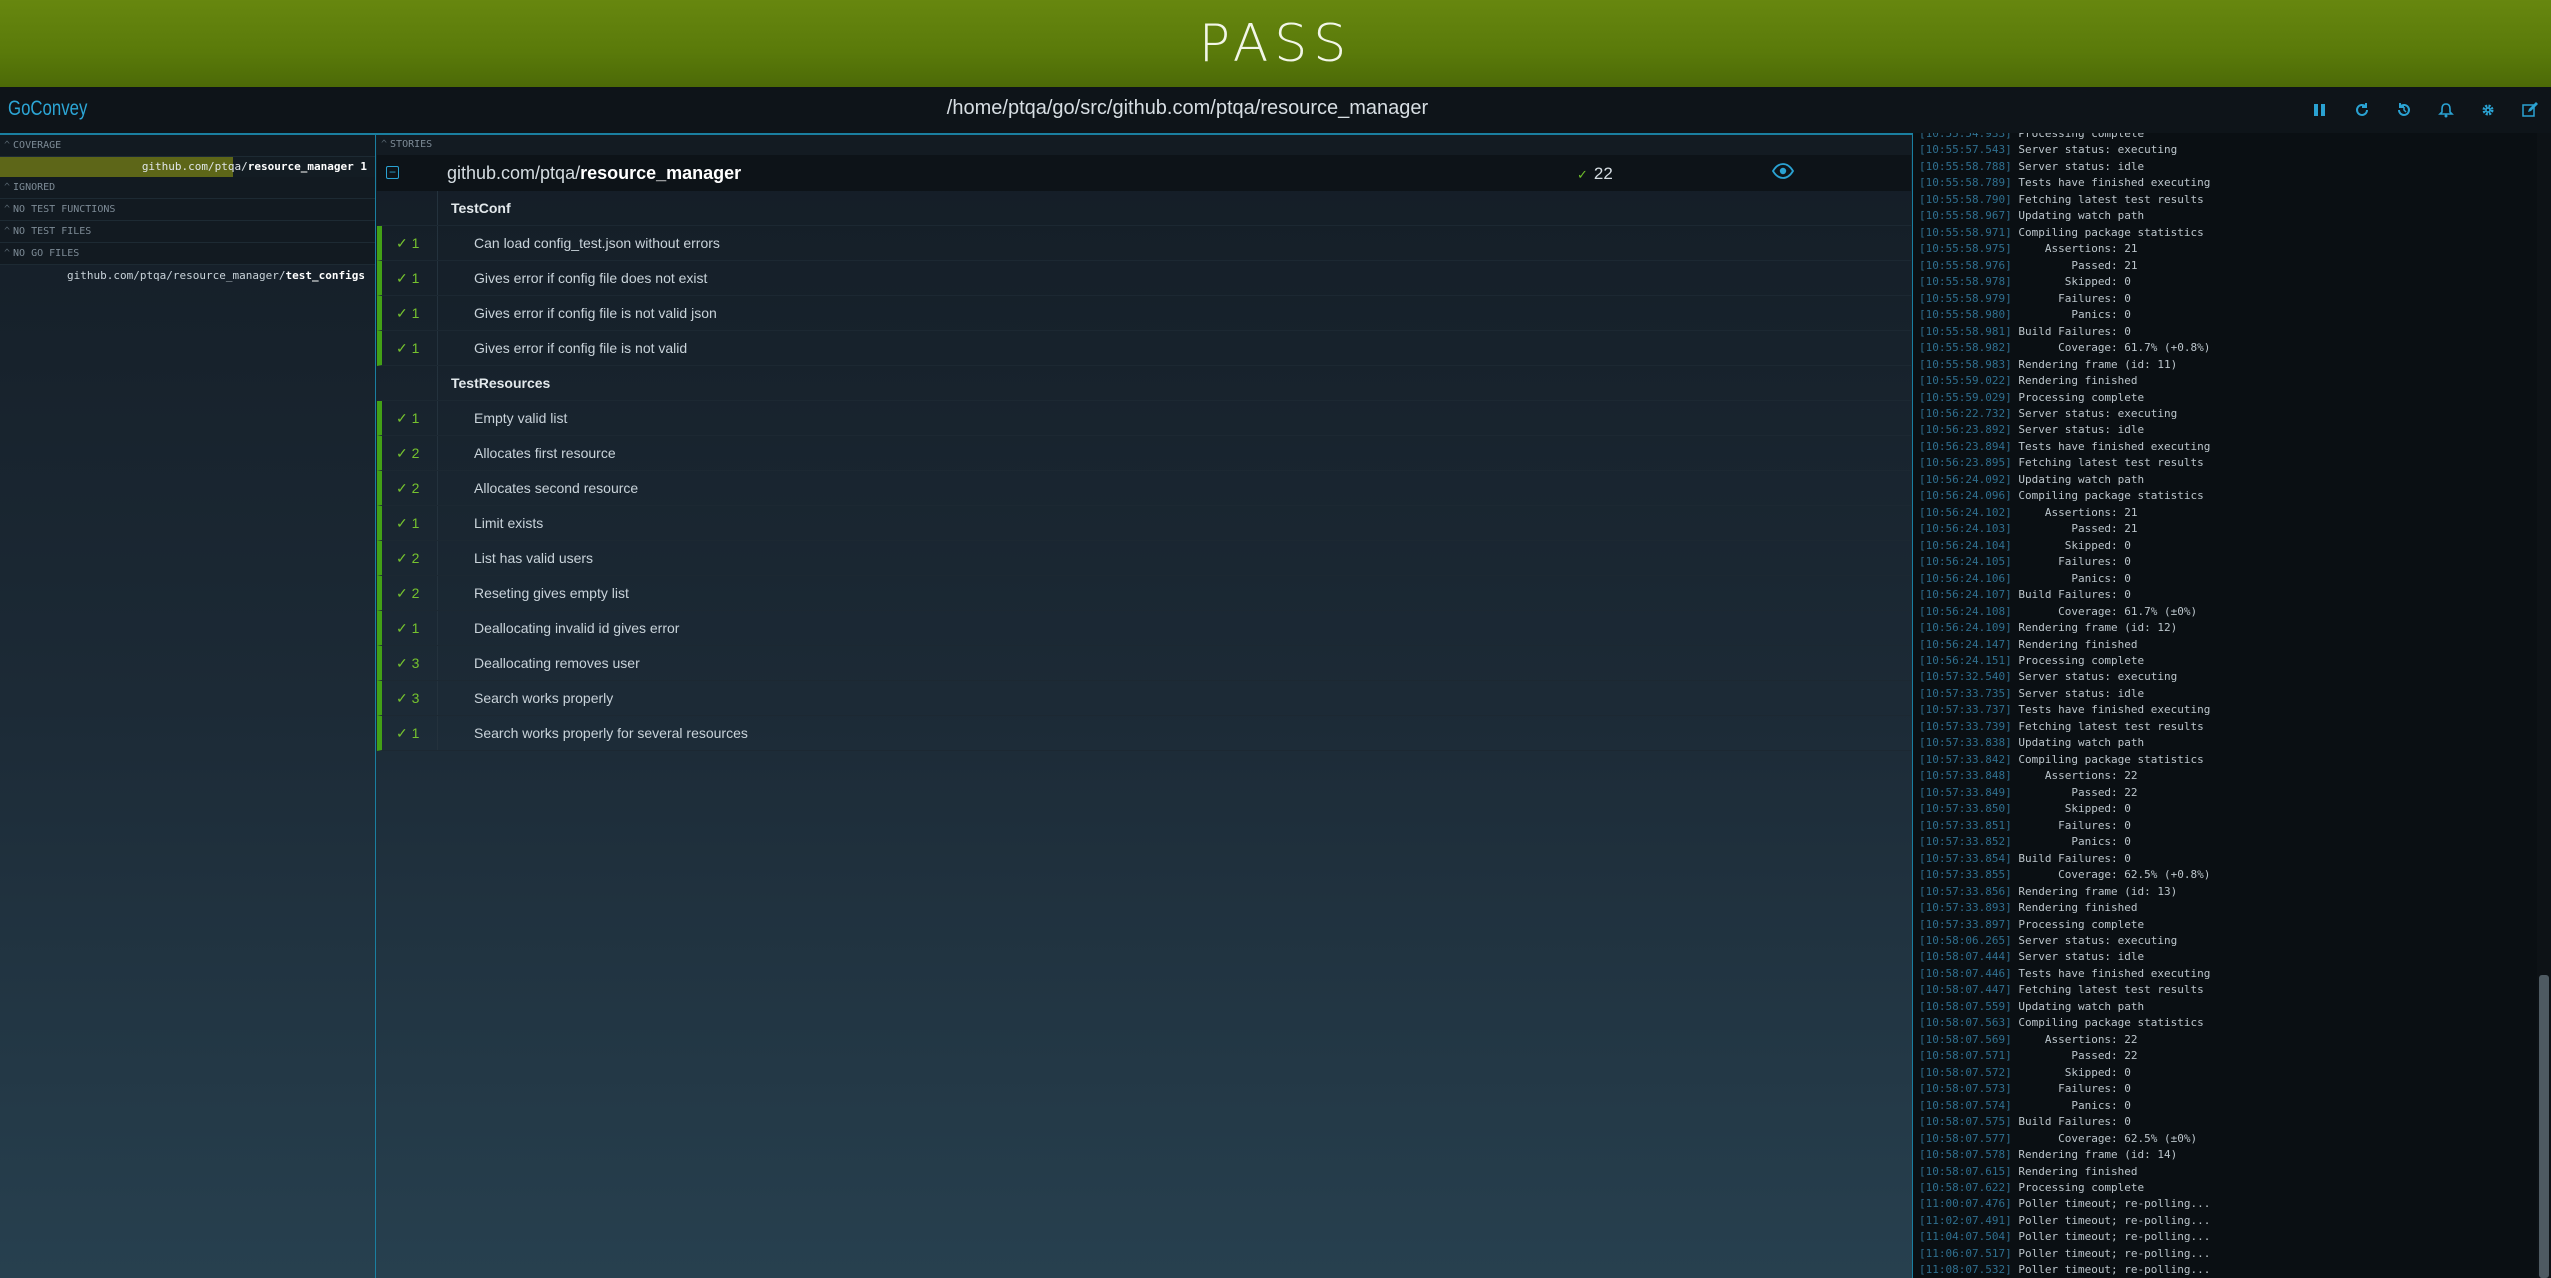  Describe the element at coordinates (2064, 628) in the screenshot. I see `log-line: [10:56:24.109] Rendering frame (id: 12)` at that location.